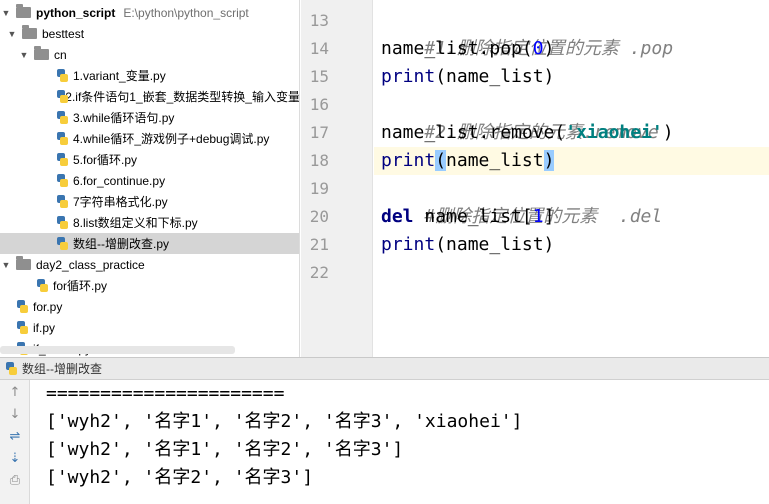 The image size is (769, 504). What do you see at coordinates (124, 118) in the screenshot?
I see `file-label: 3.while循环语句.py` at bounding box center [124, 118].